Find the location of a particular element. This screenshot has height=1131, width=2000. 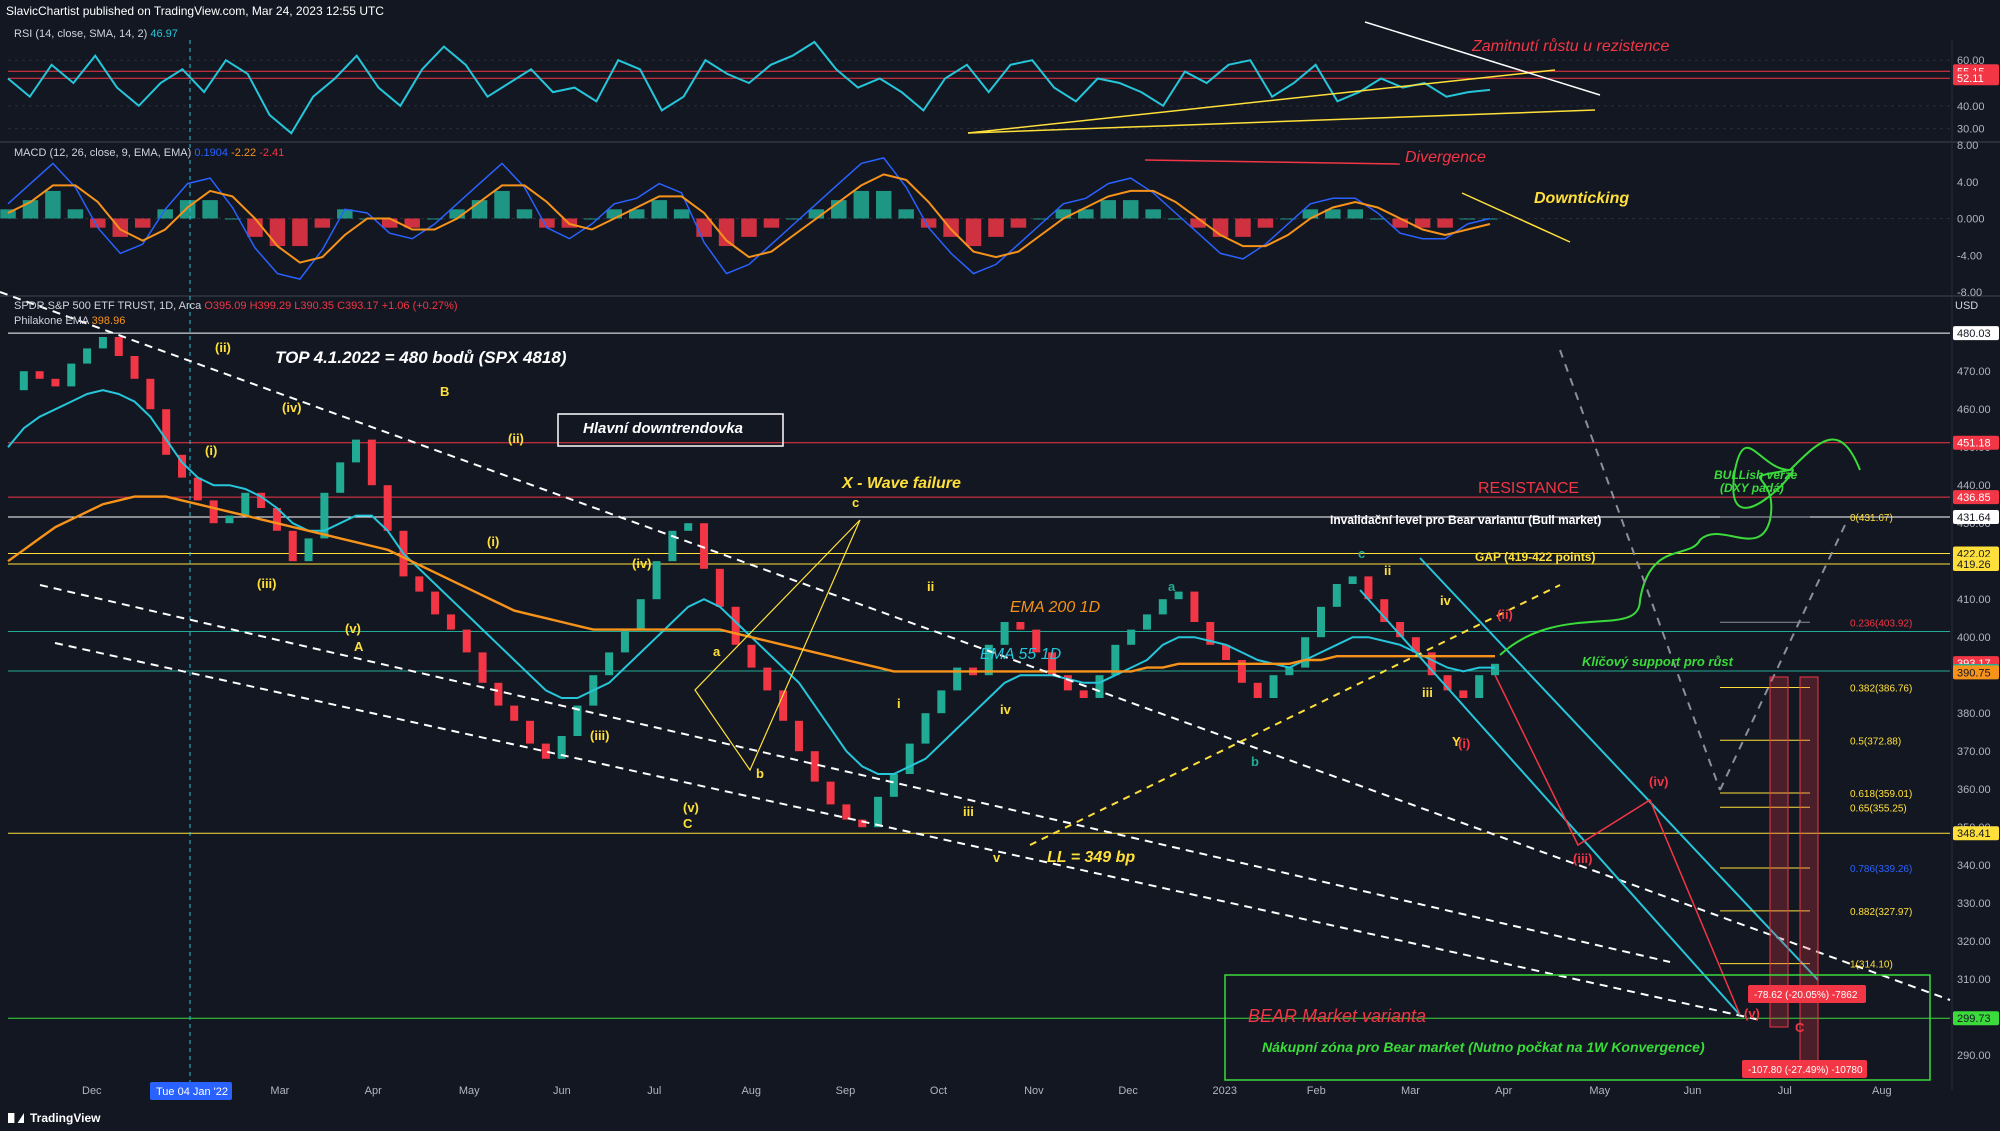

price-annotation-2: X - Wave failure is located at coordinates (901, 483).